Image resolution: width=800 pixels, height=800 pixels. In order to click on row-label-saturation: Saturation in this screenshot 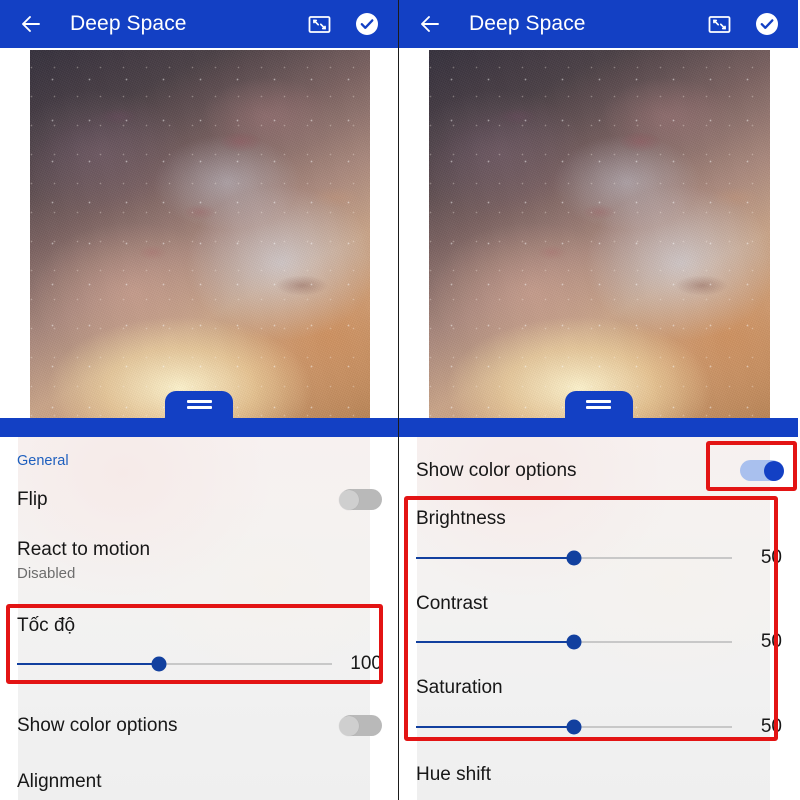, I will do `click(459, 688)`.